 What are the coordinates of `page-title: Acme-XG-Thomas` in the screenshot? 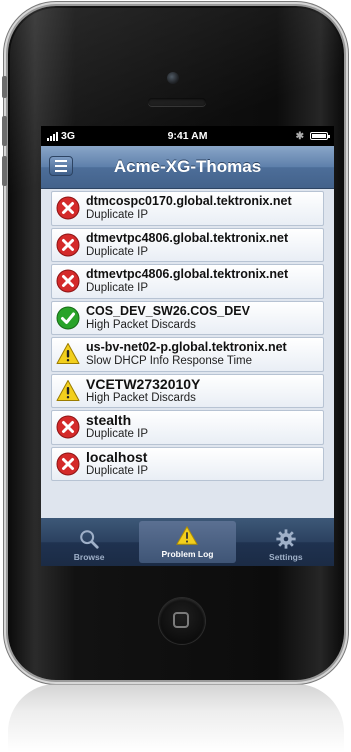 It's located at (187, 166).